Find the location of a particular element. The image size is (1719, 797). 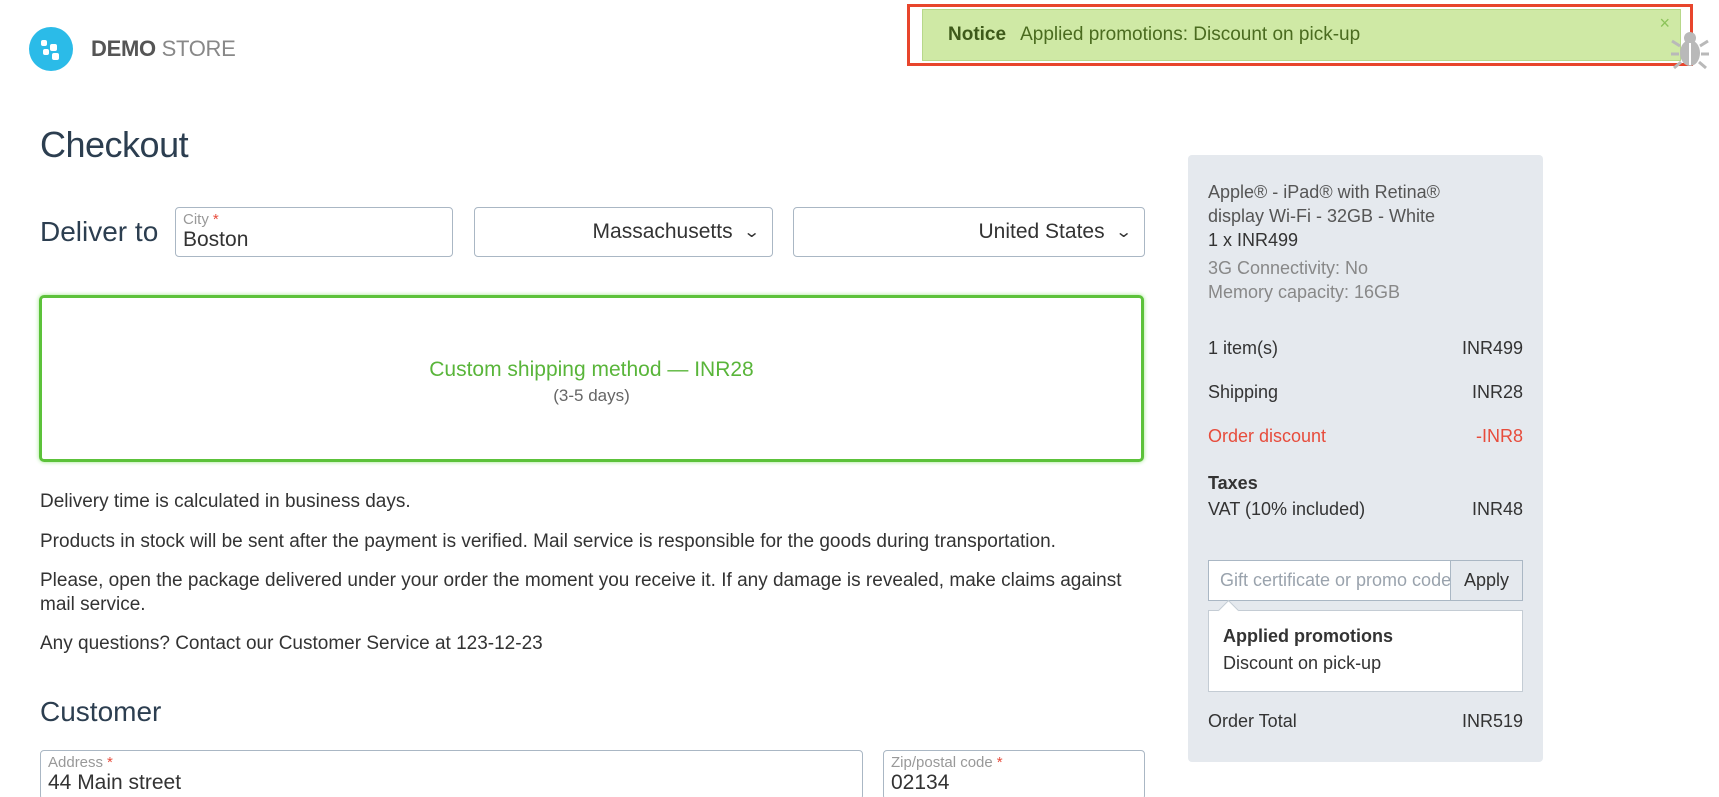

deliver-to-label: Deliver to is located at coordinates (99, 231).